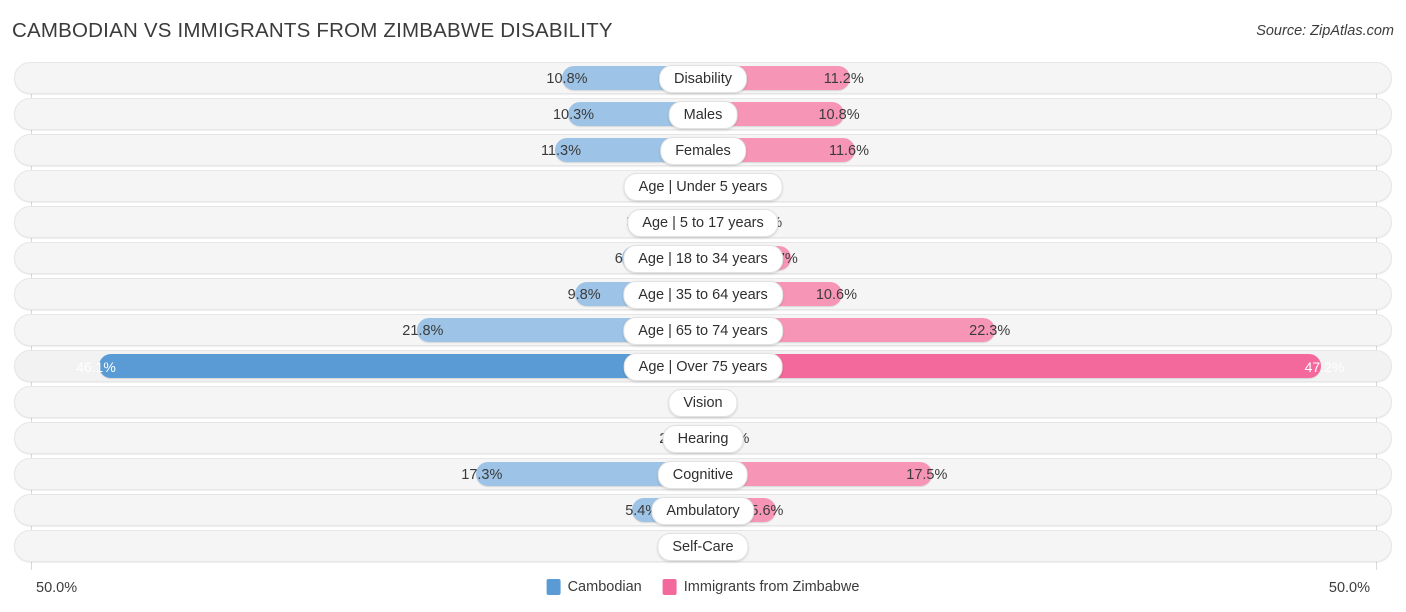 The image size is (1406, 612). I want to click on chart-row: 21.8% 22.3% Age | 65 to 74 years, so click(703, 330).